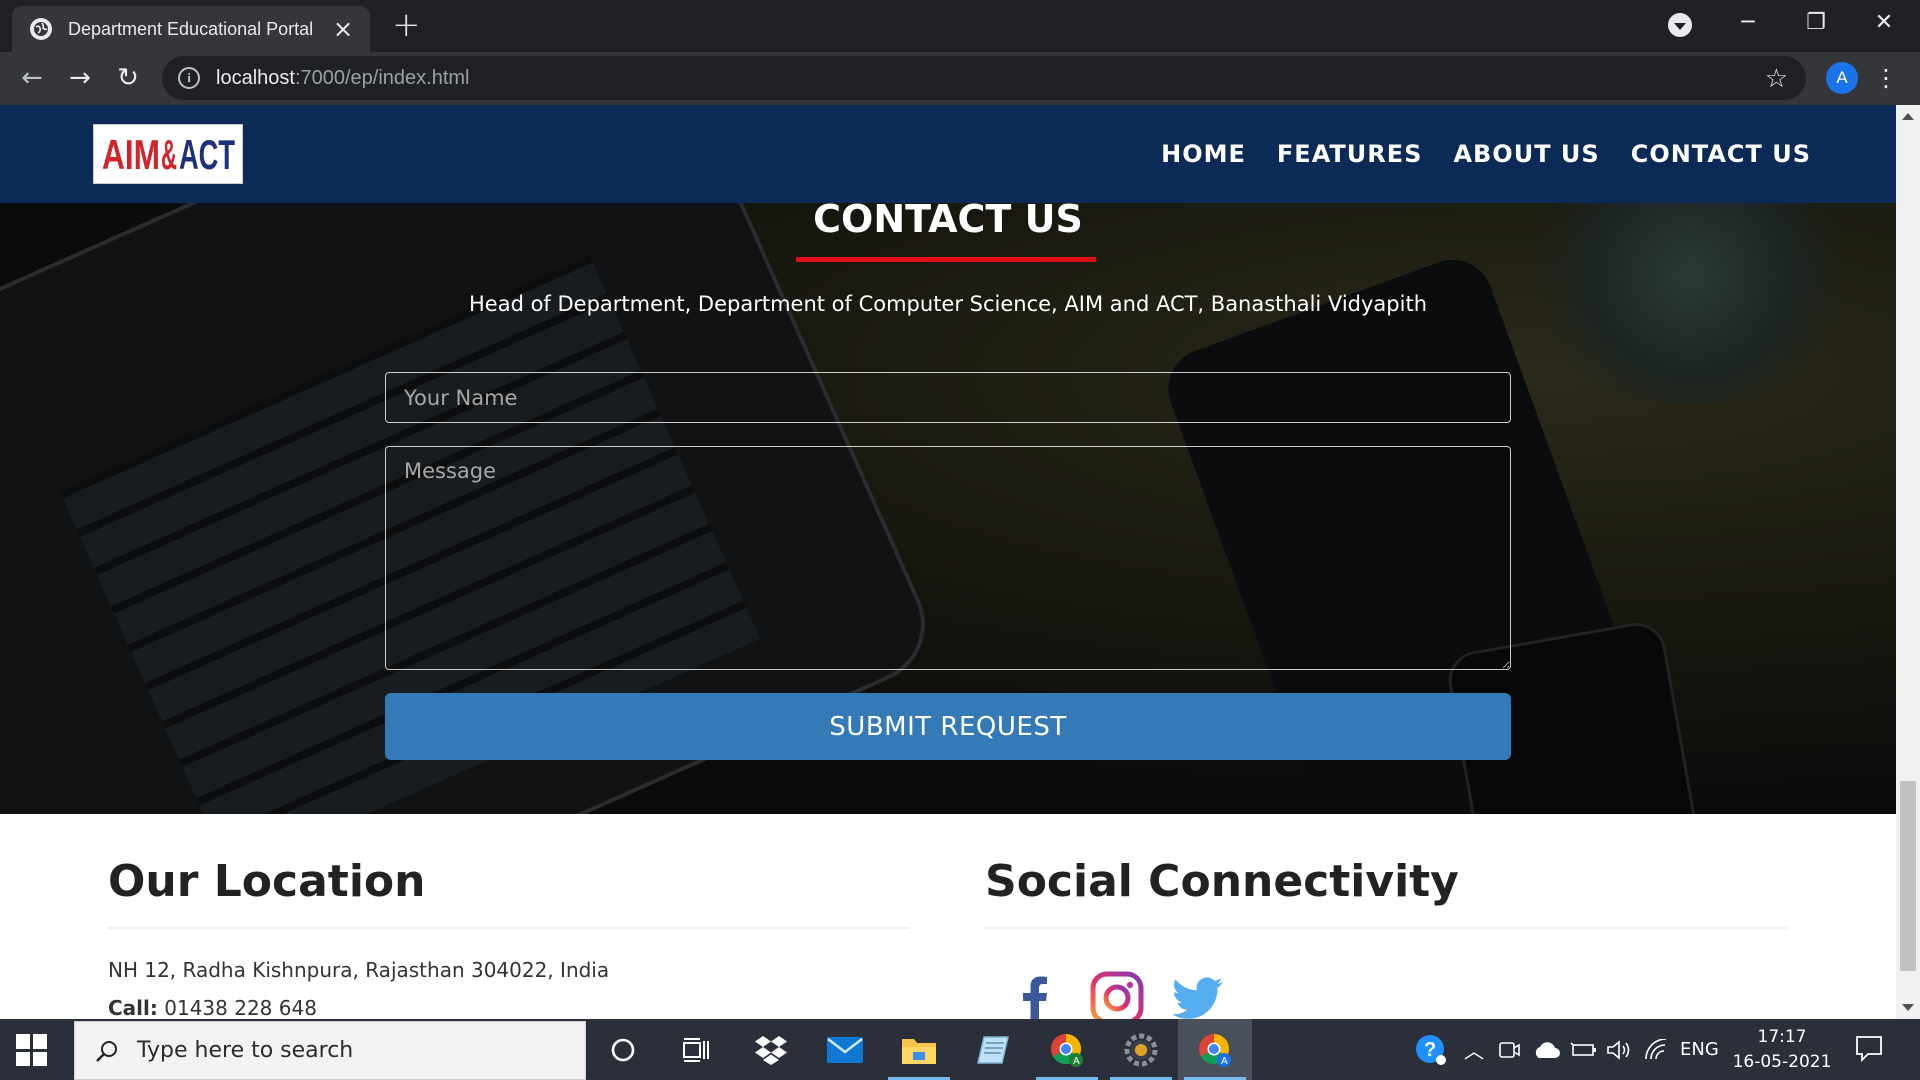 The image size is (1920, 1080). I want to click on browser-menu-icon: ⋮, so click(1886, 78).